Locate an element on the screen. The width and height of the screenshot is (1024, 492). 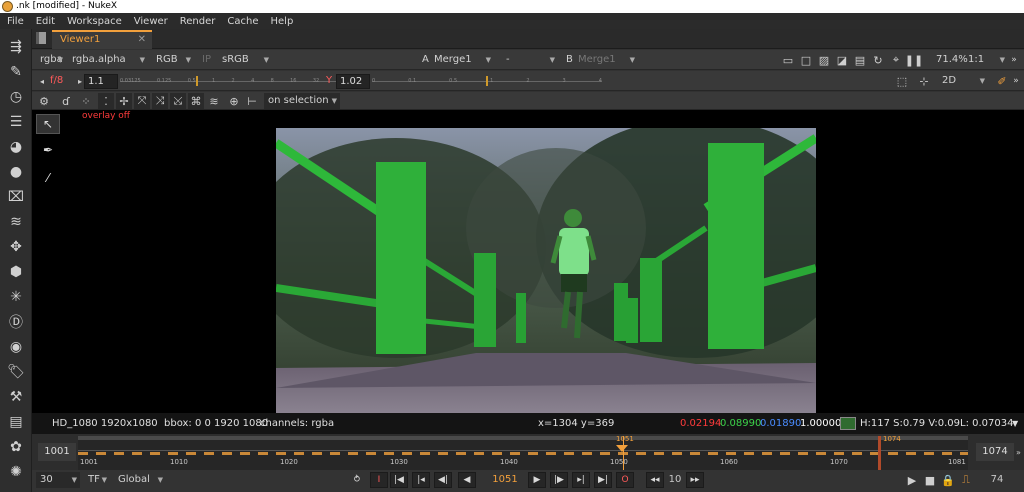
transform-tools-icon: ✥ is located at coordinates (16, 247).